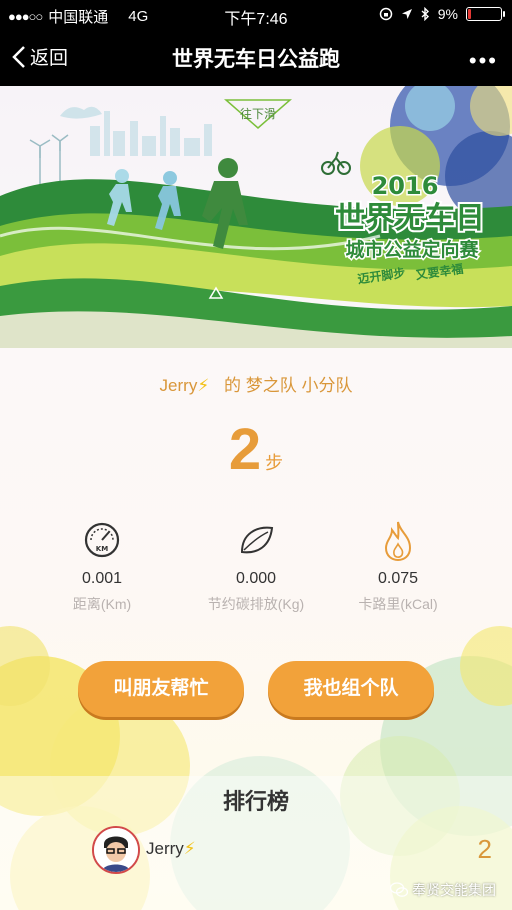  Describe the element at coordinates (469, 14) in the screenshot. I see `battery-level` at that location.